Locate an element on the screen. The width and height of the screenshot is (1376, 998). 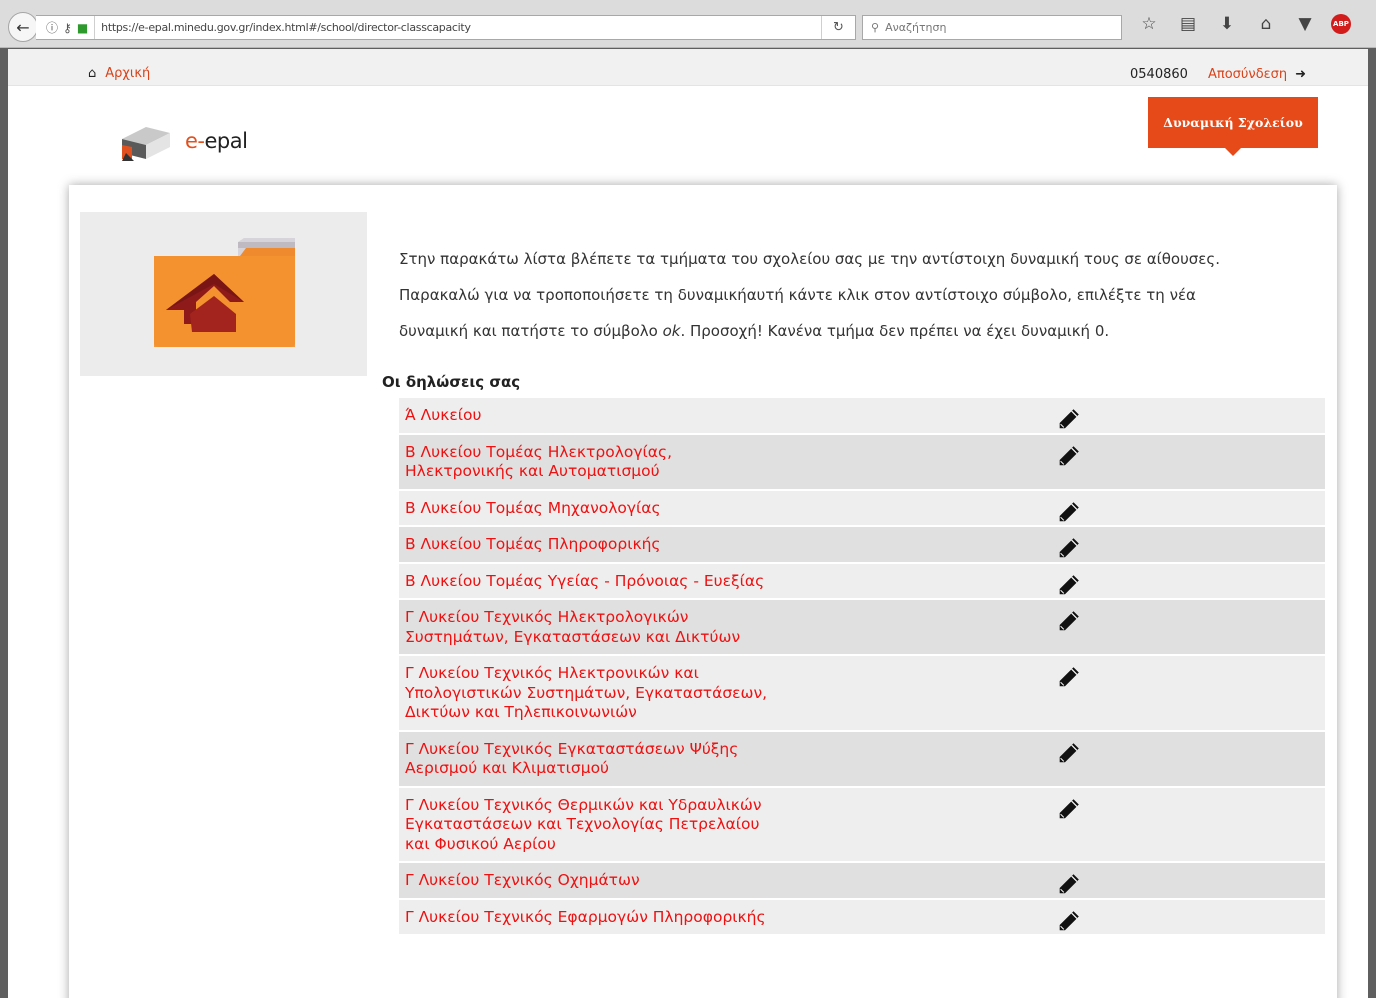
back-button: ← is located at coordinates (23, 27).